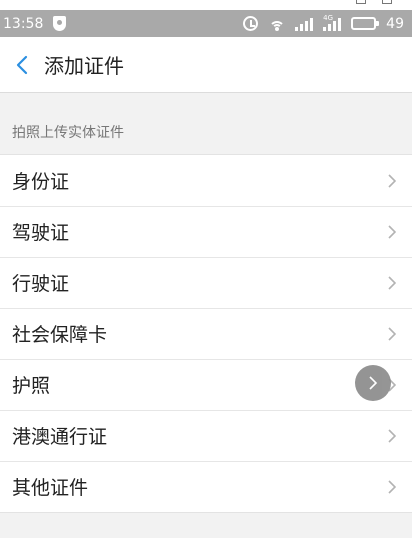  What do you see at coordinates (60, 437) in the screenshot?
I see `list-item-label: 港澳通行证` at bounding box center [60, 437].